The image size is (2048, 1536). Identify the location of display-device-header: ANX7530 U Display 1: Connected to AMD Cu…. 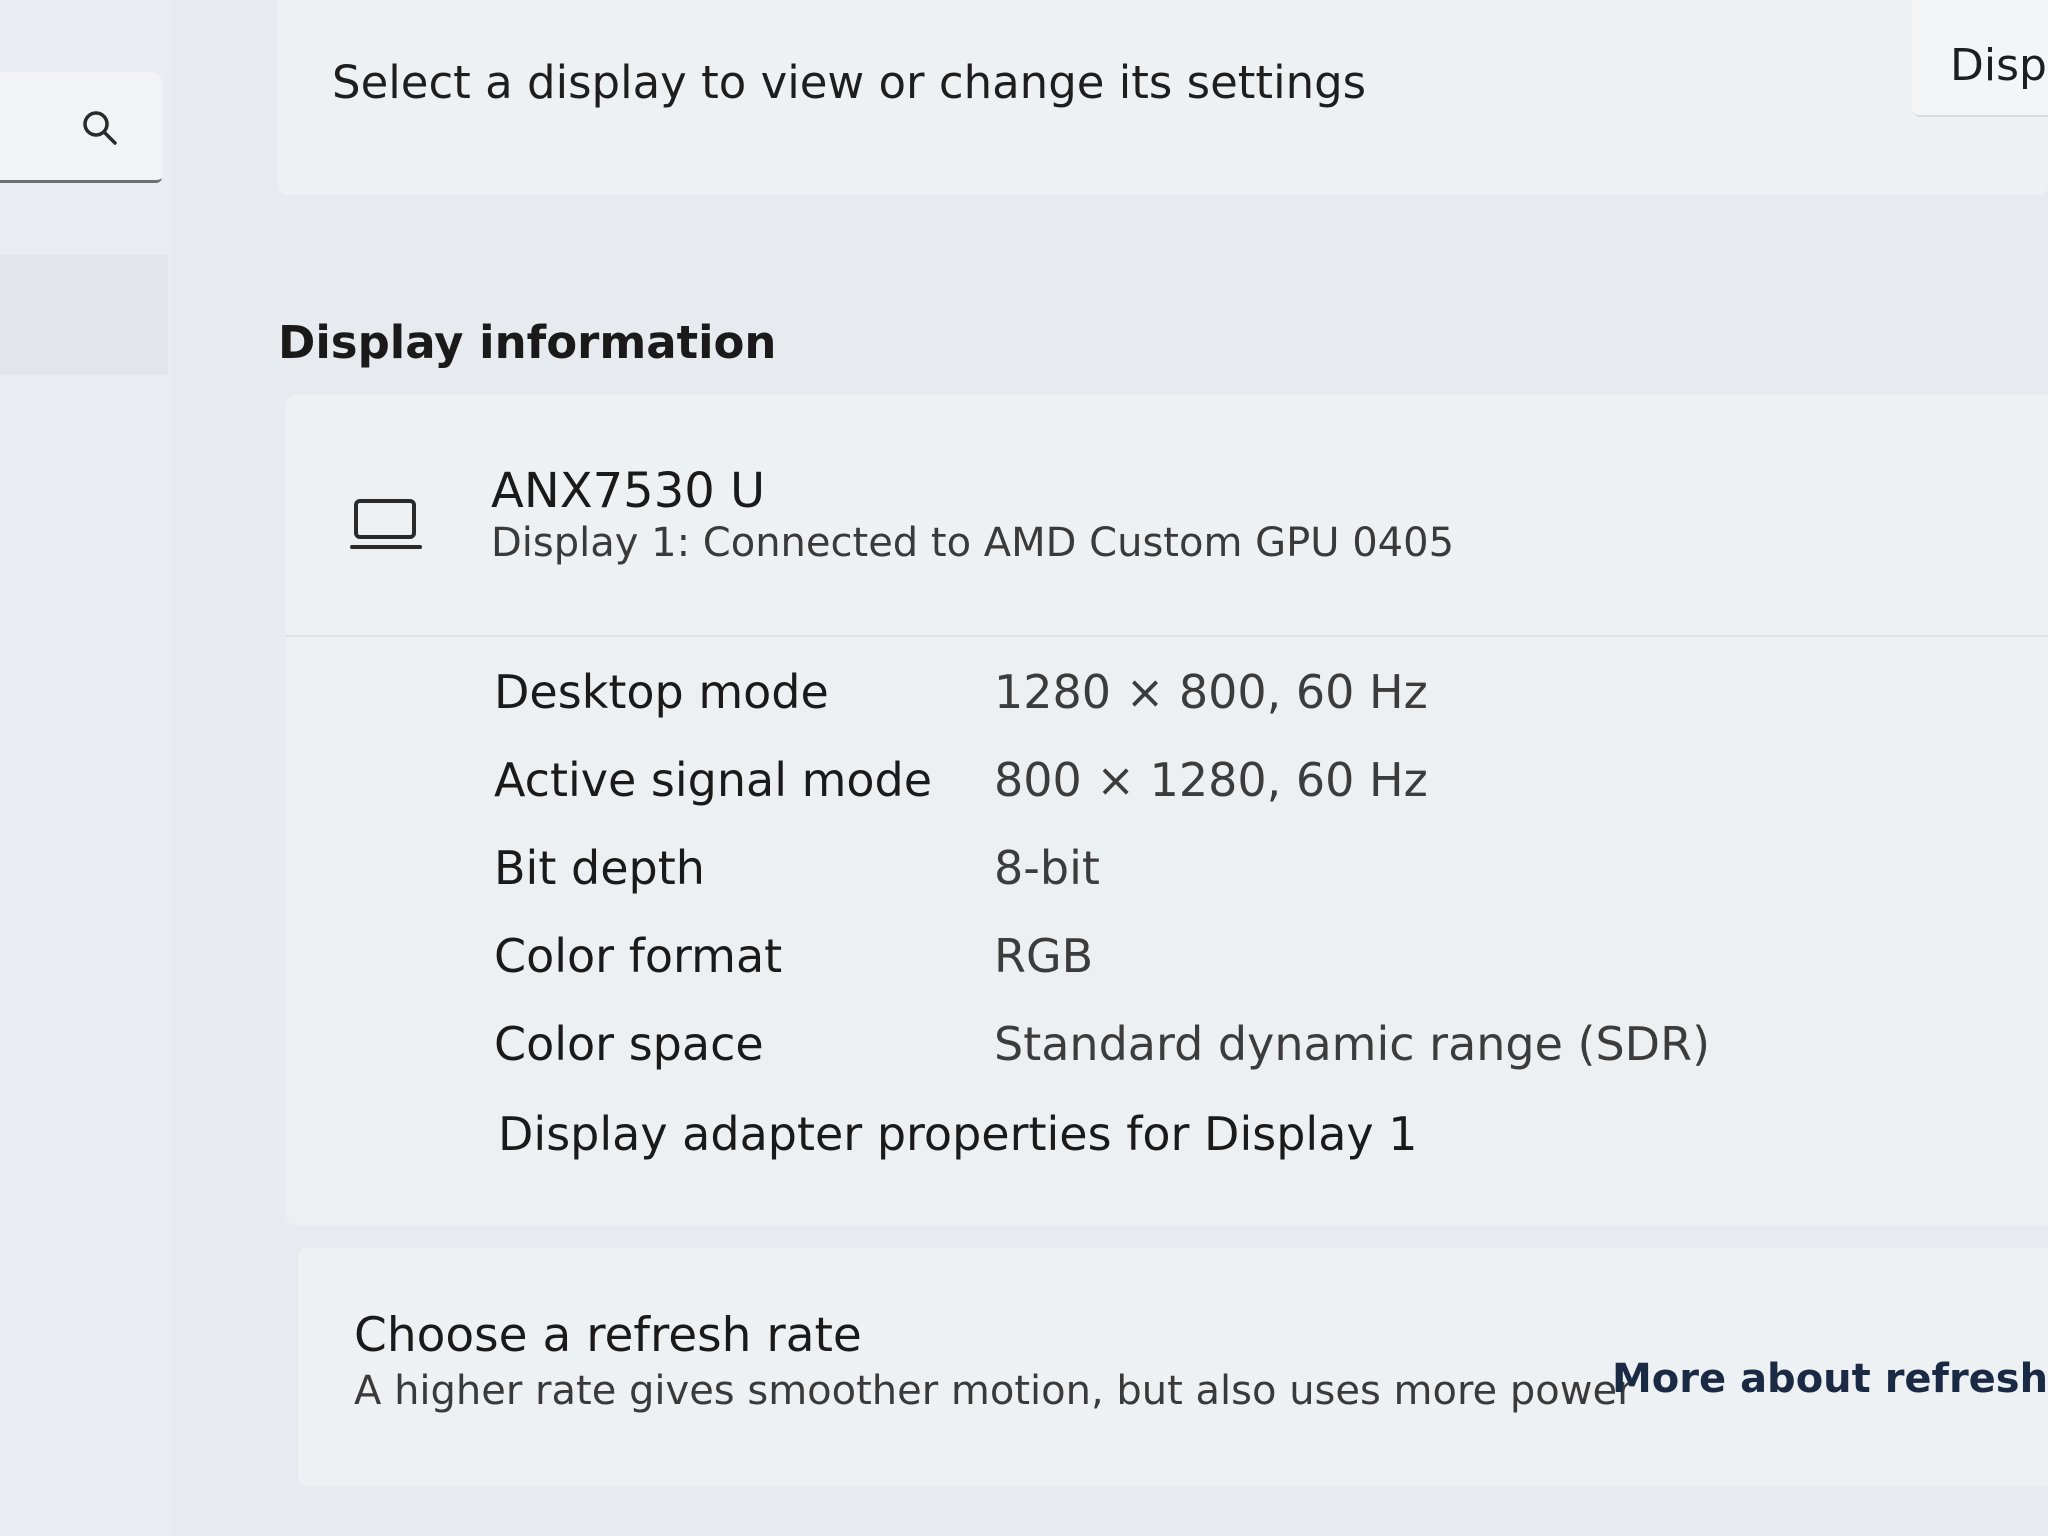
(1167, 516).